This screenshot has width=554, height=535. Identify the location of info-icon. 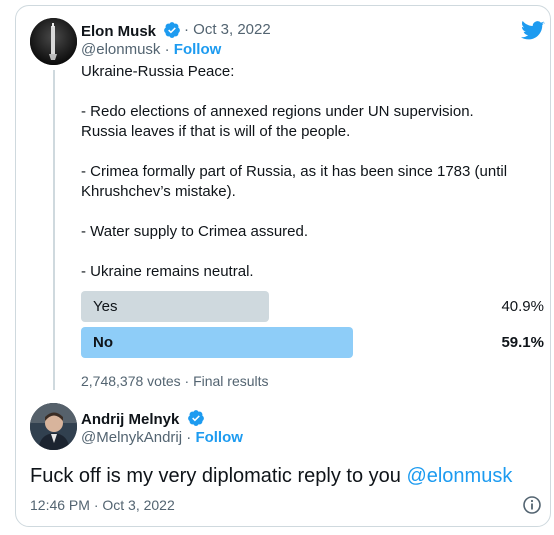
(532, 505).